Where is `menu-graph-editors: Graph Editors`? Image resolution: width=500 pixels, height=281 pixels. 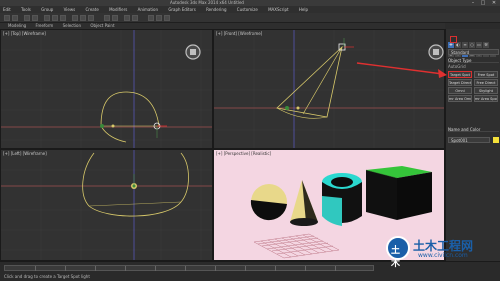
menu-graph-editors: Graph Editors is located at coordinates (181, 9).